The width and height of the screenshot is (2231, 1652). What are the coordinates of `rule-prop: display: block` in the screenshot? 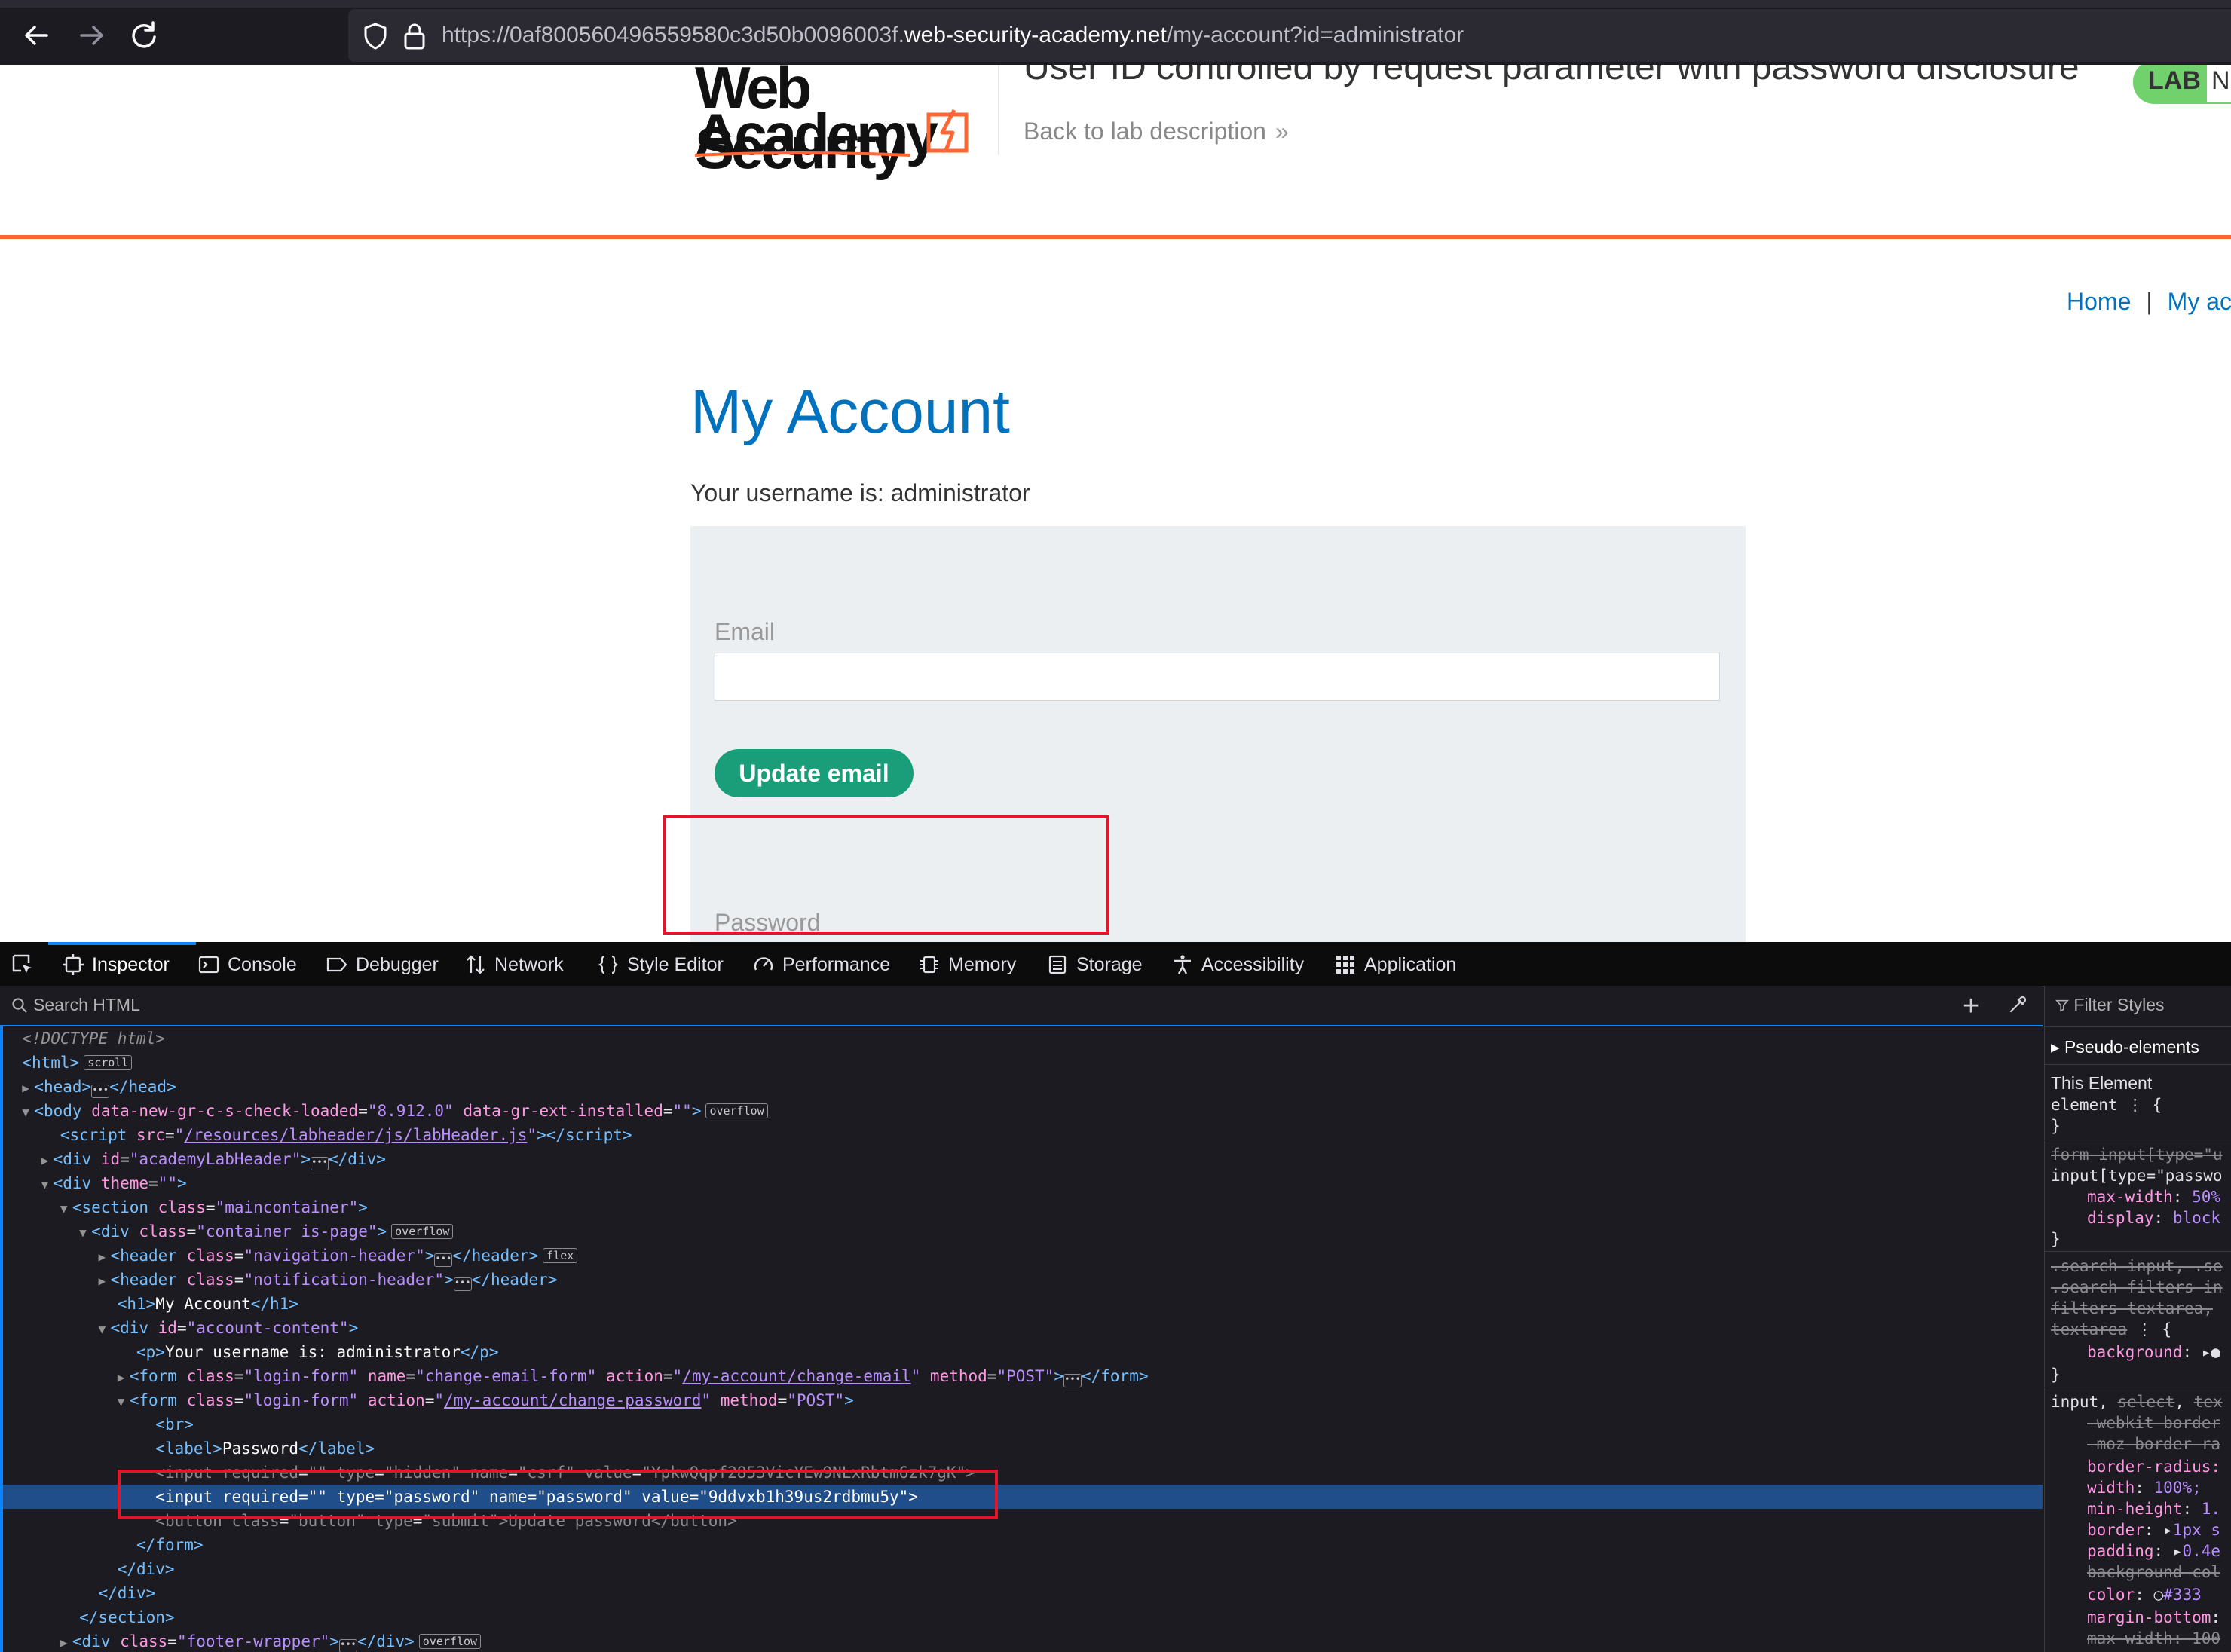 It's located at (2153, 1218).